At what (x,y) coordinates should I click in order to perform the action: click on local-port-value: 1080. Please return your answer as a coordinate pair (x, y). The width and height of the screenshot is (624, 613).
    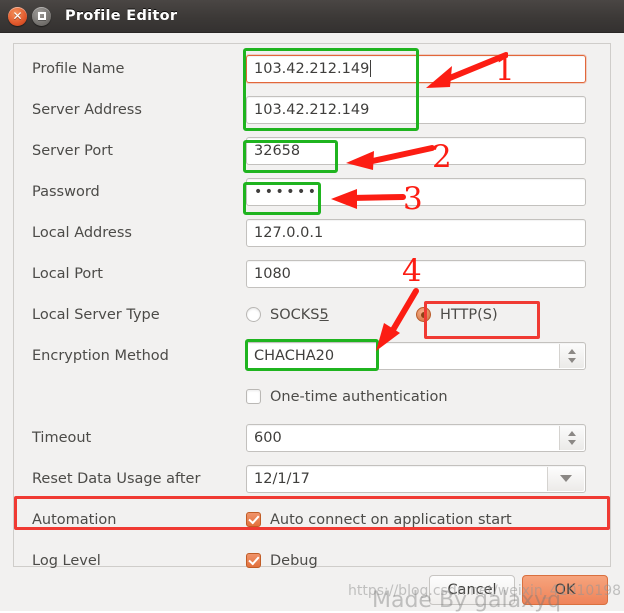
    Looking at the image, I should click on (272, 273).